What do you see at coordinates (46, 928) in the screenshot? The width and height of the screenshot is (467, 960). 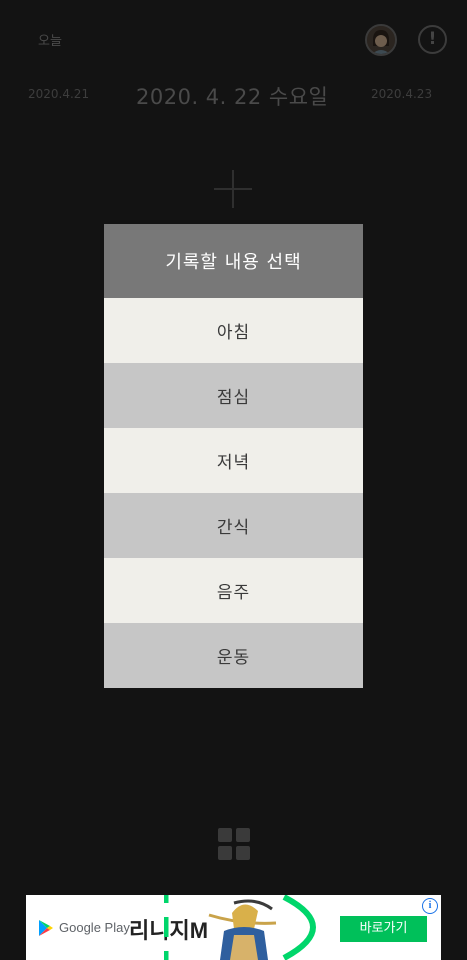 I see `google-play-icon` at bounding box center [46, 928].